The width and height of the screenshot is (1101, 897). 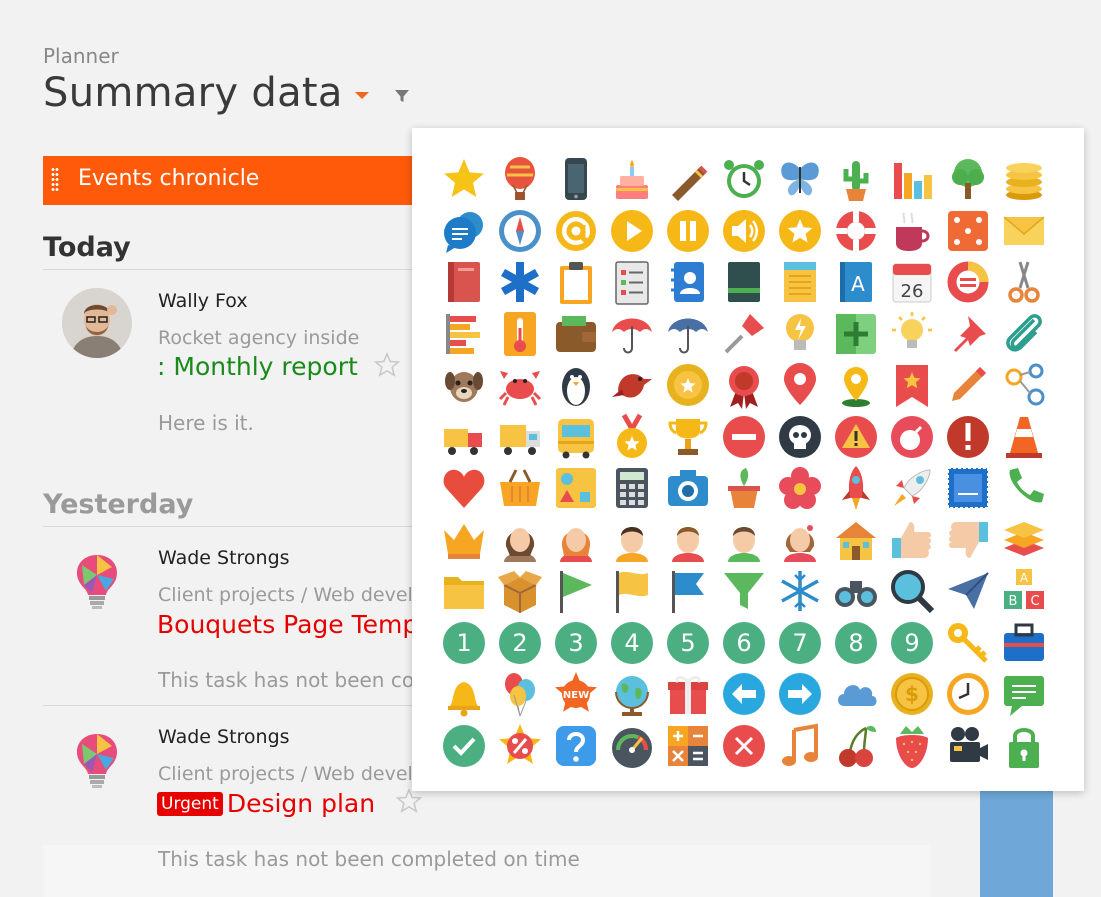 What do you see at coordinates (1024, 334) in the screenshot?
I see `paperclip-icon` at bounding box center [1024, 334].